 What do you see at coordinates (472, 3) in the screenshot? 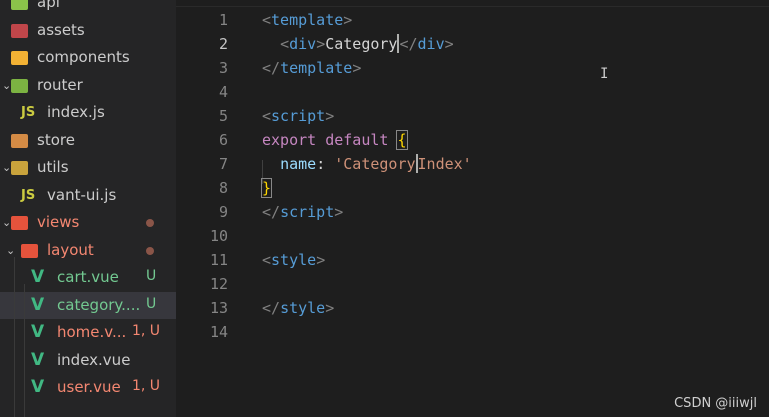
I see `editor-top-strip` at bounding box center [472, 3].